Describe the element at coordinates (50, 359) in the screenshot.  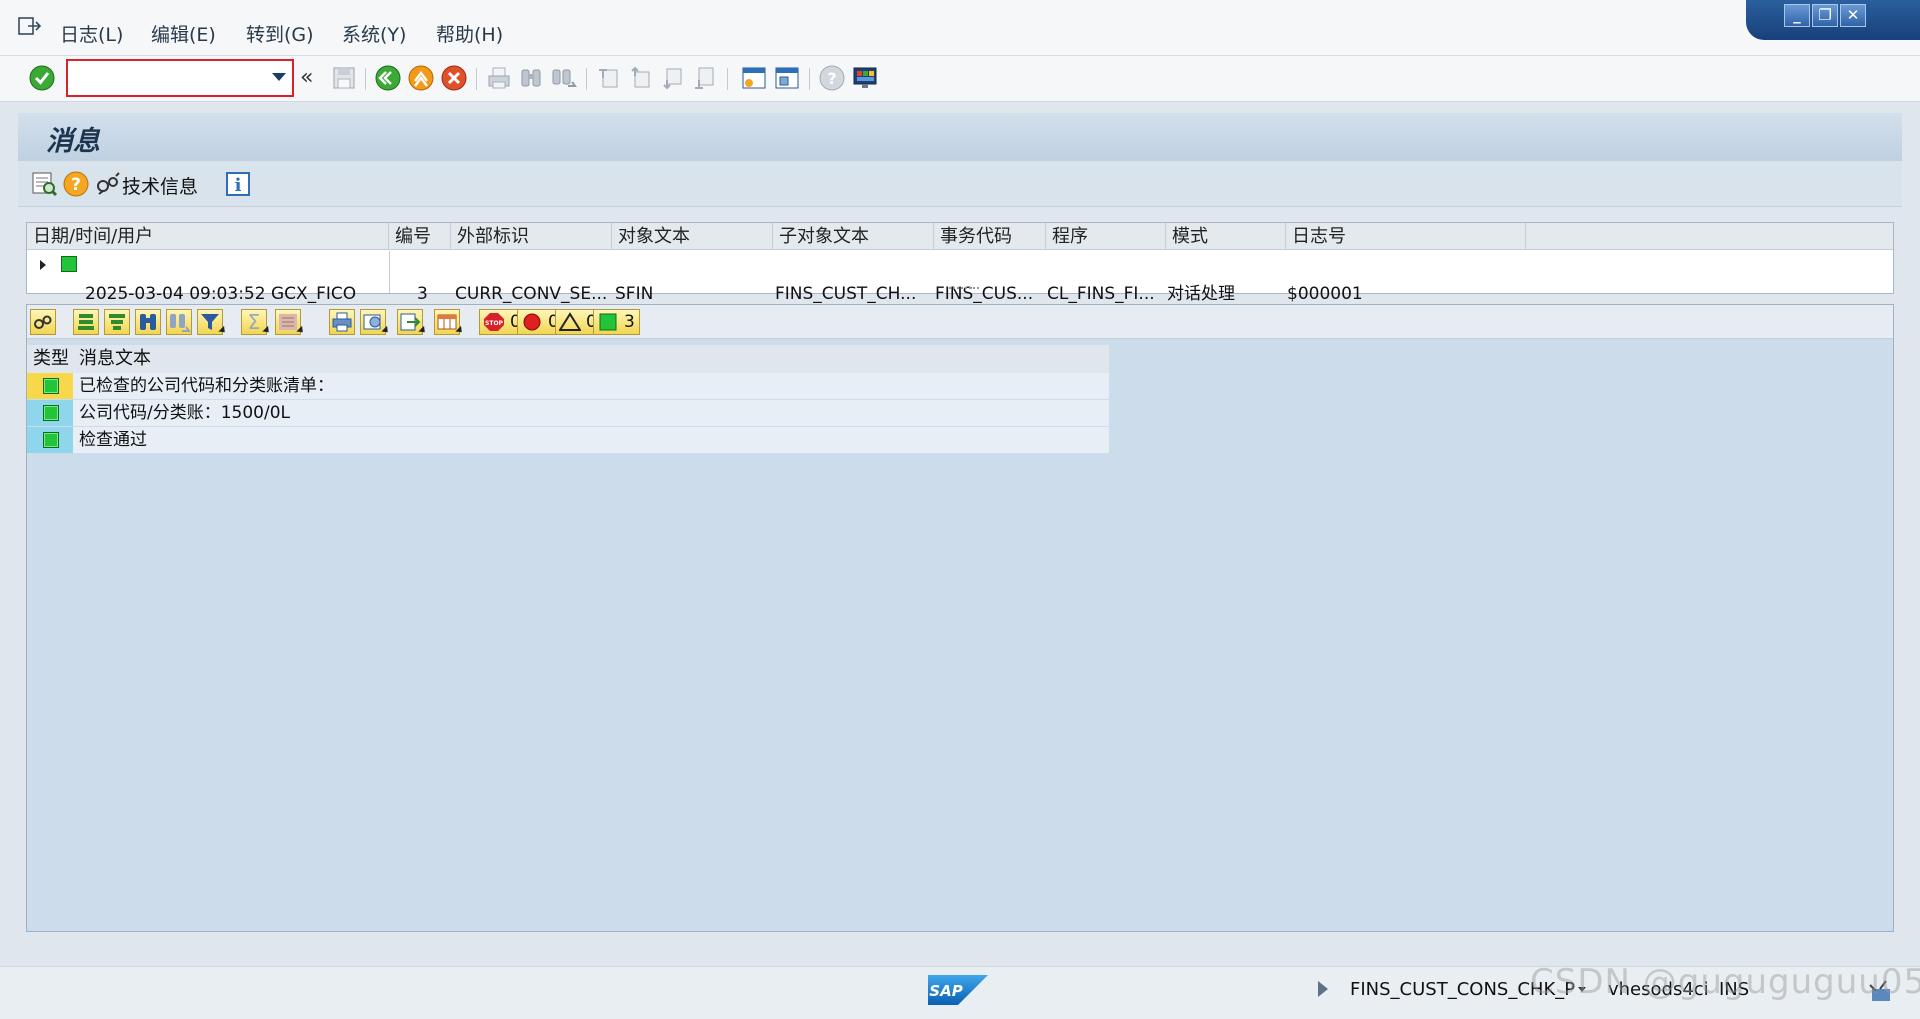
I see `column-header-type: 类型` at that location.